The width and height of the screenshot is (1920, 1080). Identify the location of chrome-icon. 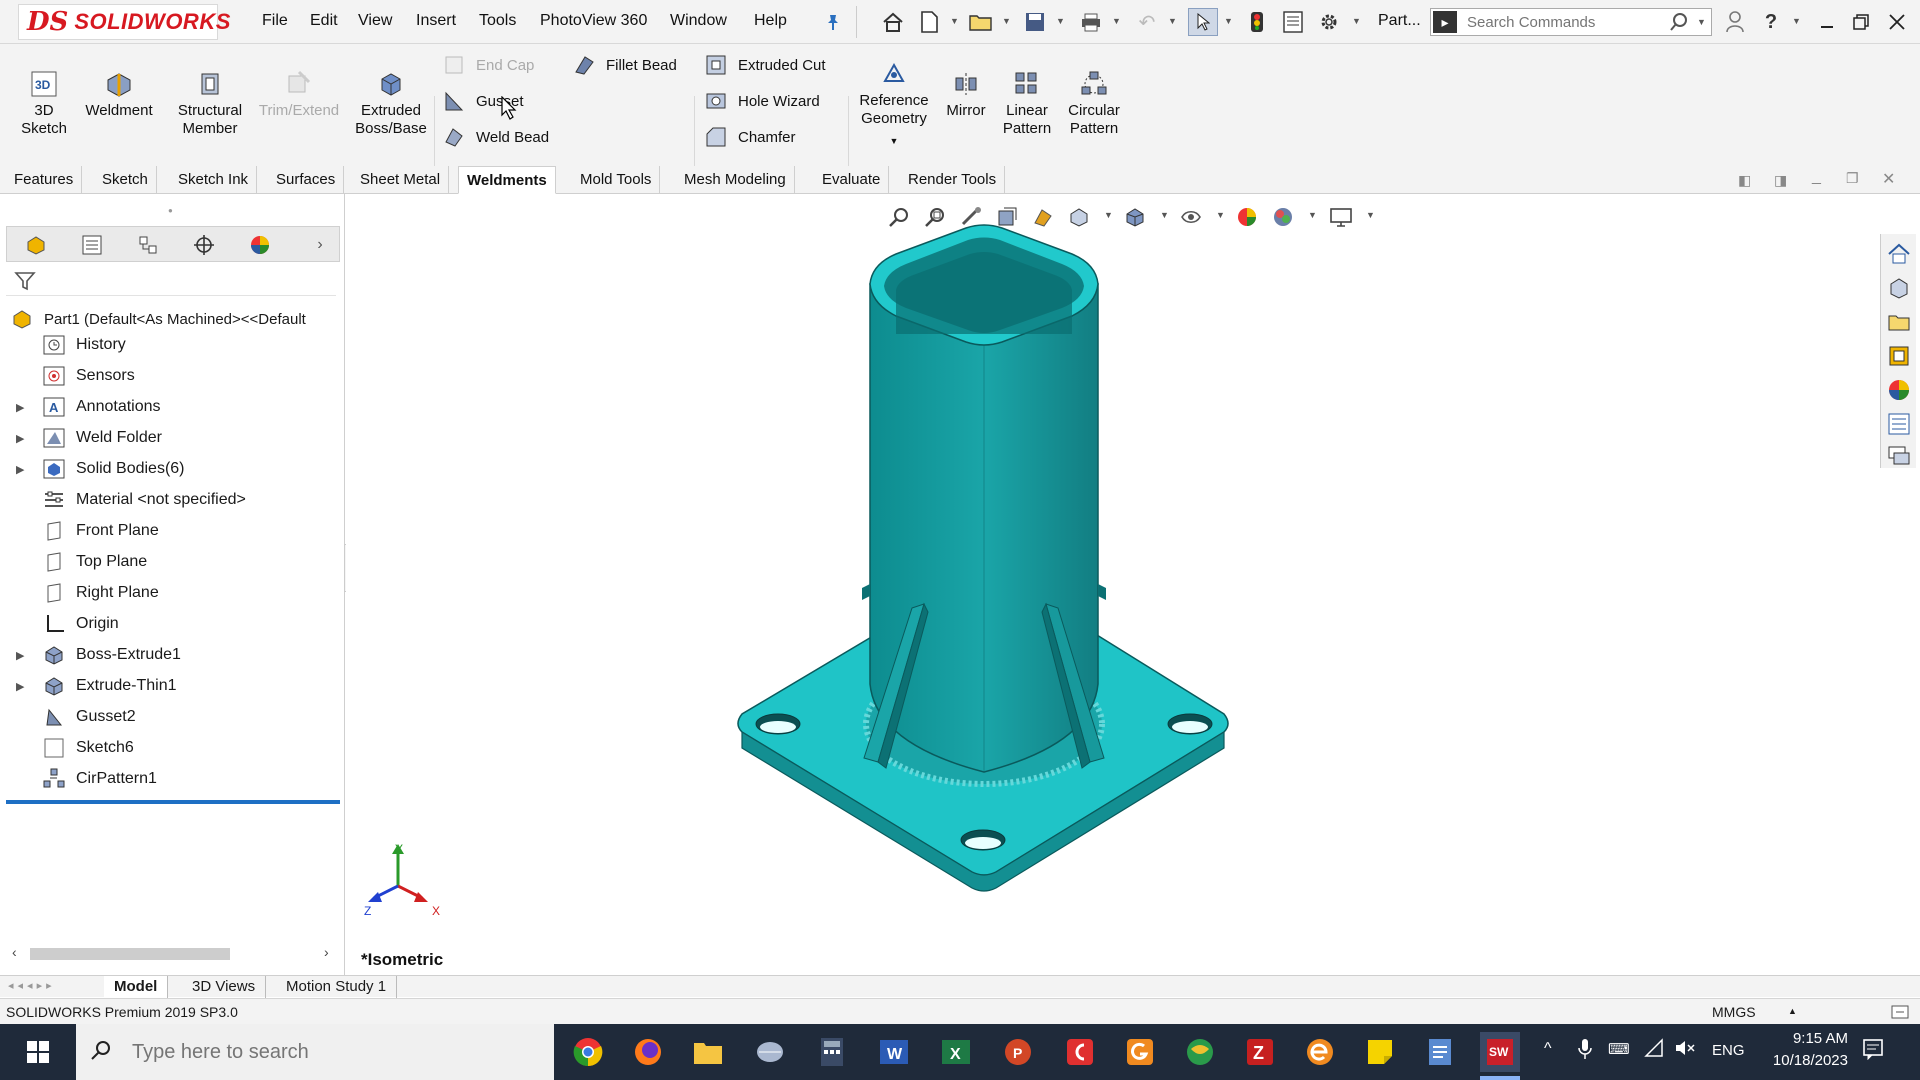
(588, 1052).